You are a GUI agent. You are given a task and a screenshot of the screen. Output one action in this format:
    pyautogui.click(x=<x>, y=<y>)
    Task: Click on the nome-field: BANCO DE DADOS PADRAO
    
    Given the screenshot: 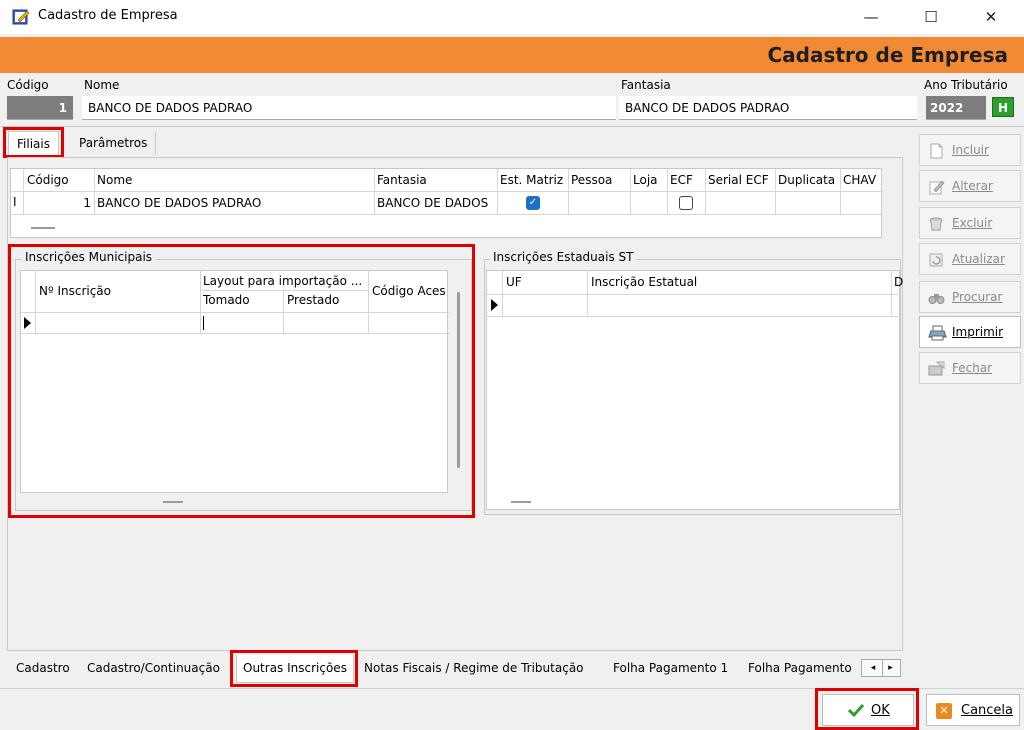 What is the action you would take?
    pyautogui.click(x=349, y=108)
    